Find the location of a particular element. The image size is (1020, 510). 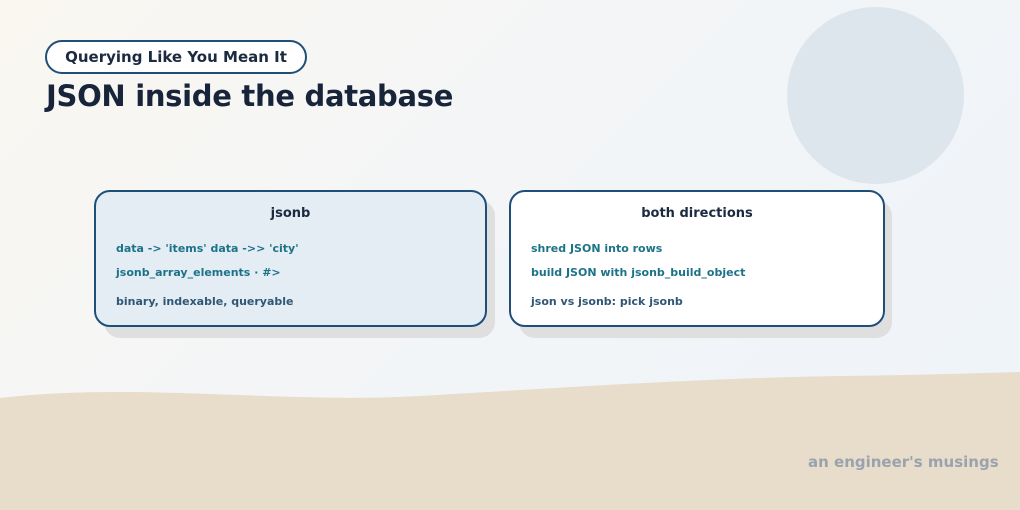

card-line-point: shred JSON into rows is located at coordinates (597, 248).